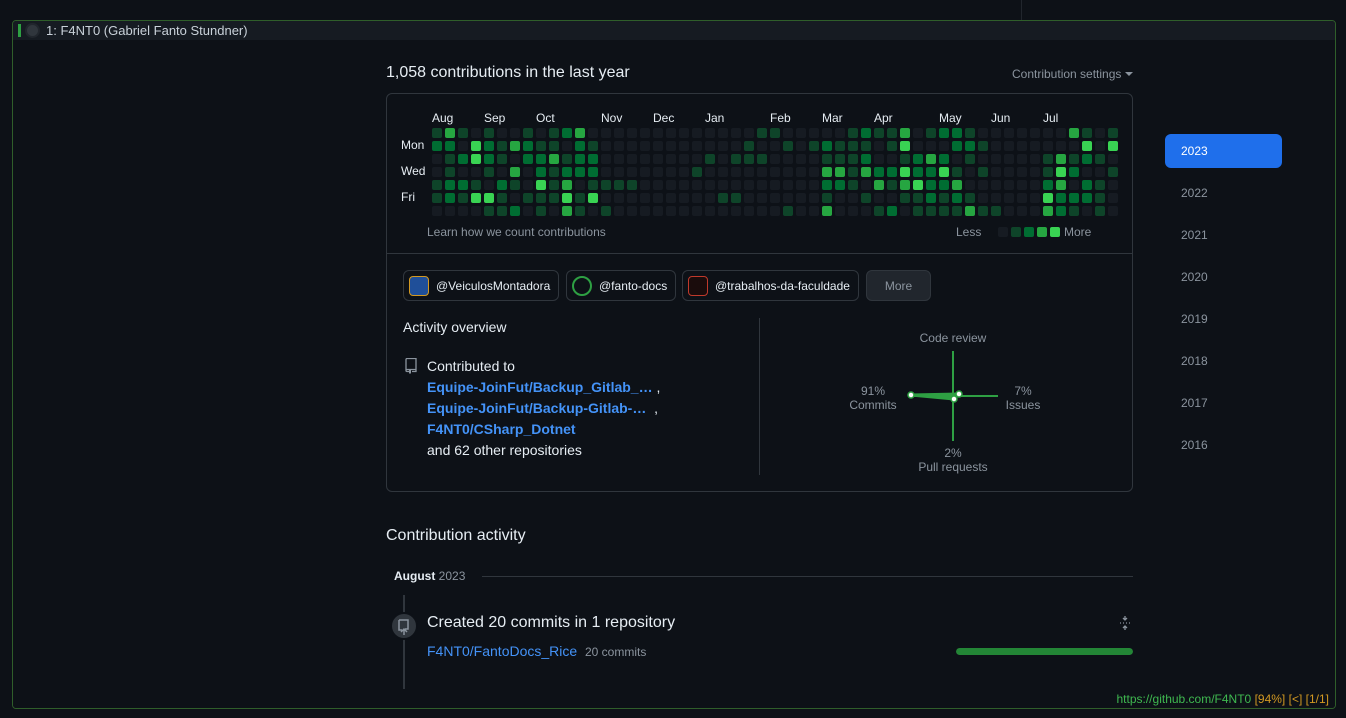 Image resolution: width=1346 pixels, height=718 pixels. Describe the element at coordinates (32, 30) in the screenshot. I see `github-favicon-icon` at that location.